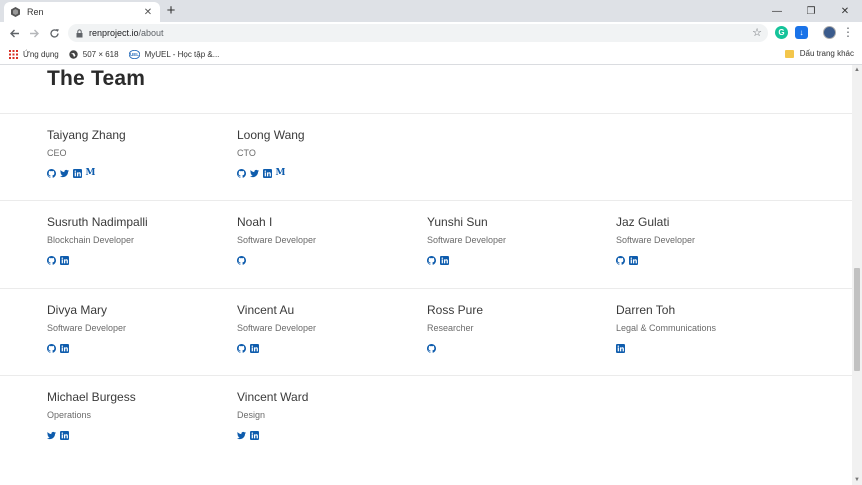 This screenshot has width=862, height=485. What do you see at coordinates (777, 11) in the screenshot?
I see `minimize-icon: —` at bounding box center [777, 11].